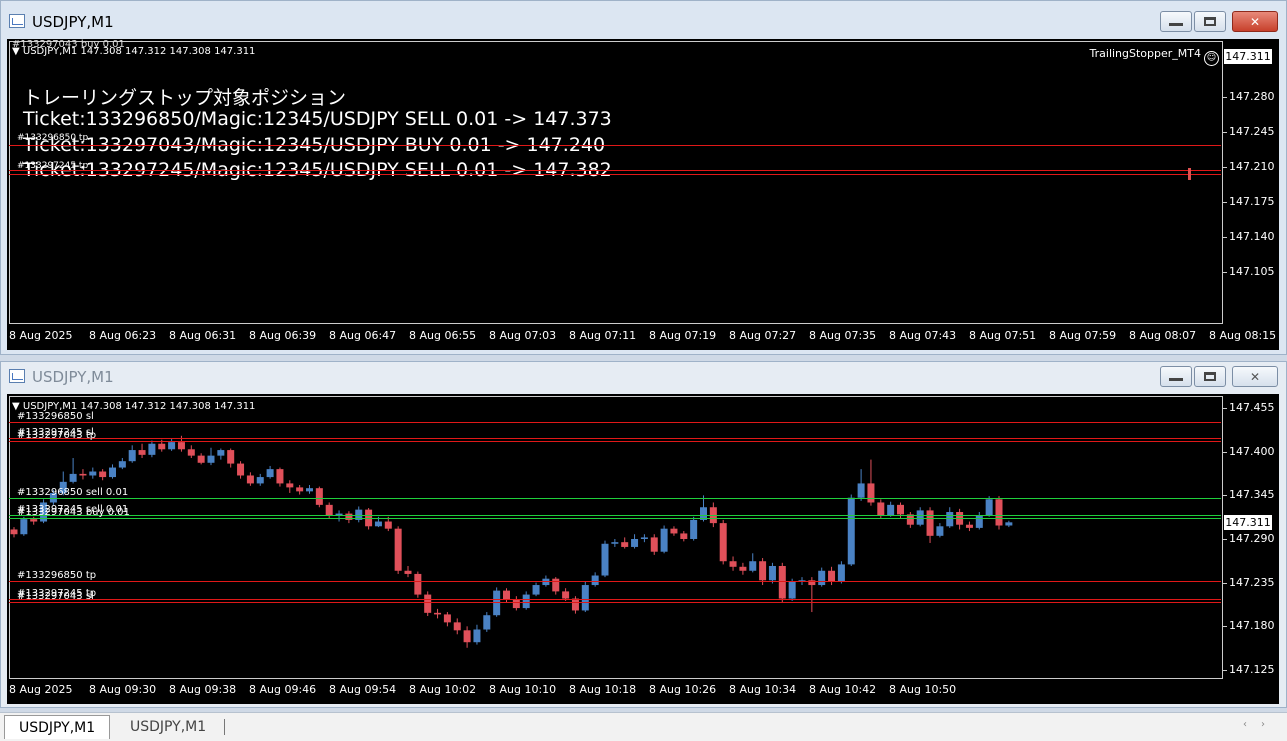 The image size is (1287, 741). Describe the element at coordinates (1163, 335) in the screenshot. I see `time-label: 8 Aug 08:07` at that location.